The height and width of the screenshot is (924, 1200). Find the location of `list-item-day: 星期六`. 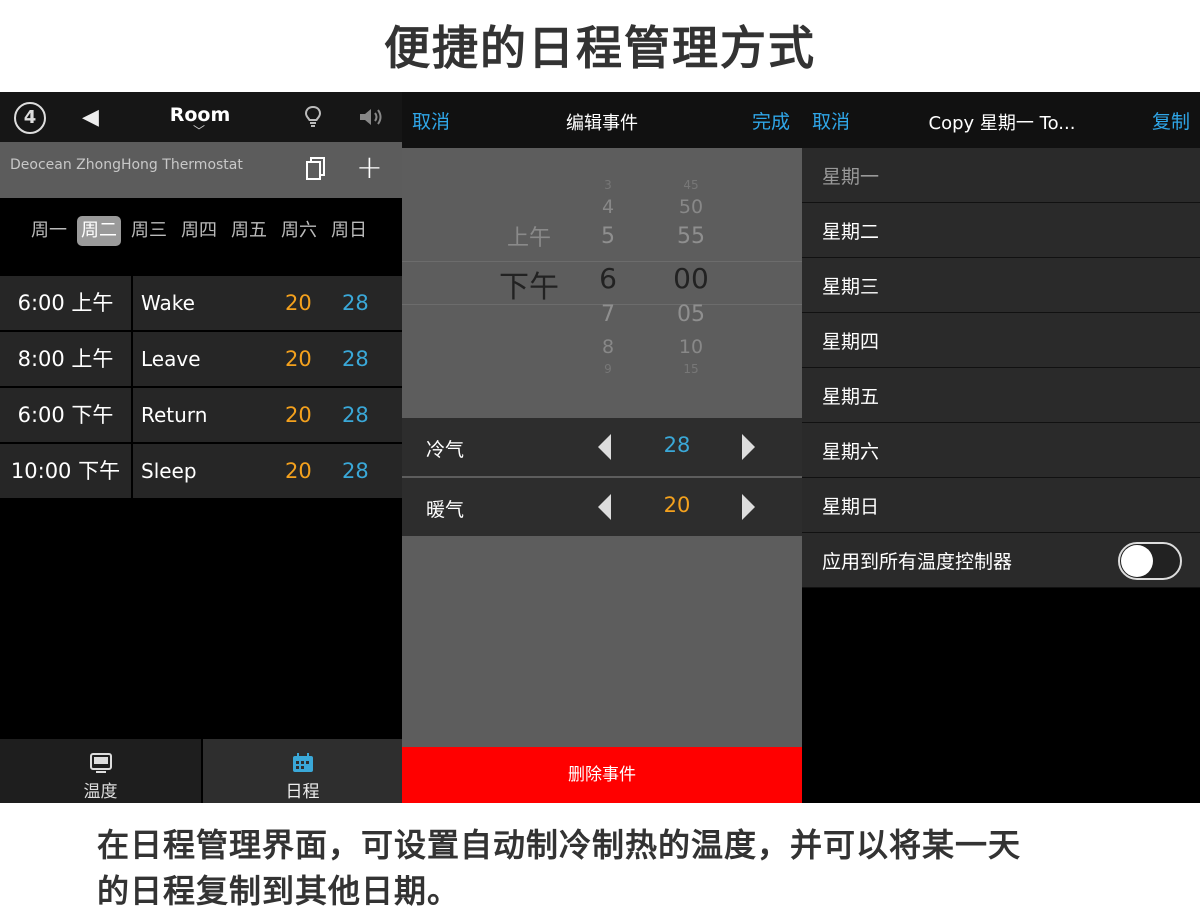

list-item-day: 星期六 is located at coordinates (1001, 450).